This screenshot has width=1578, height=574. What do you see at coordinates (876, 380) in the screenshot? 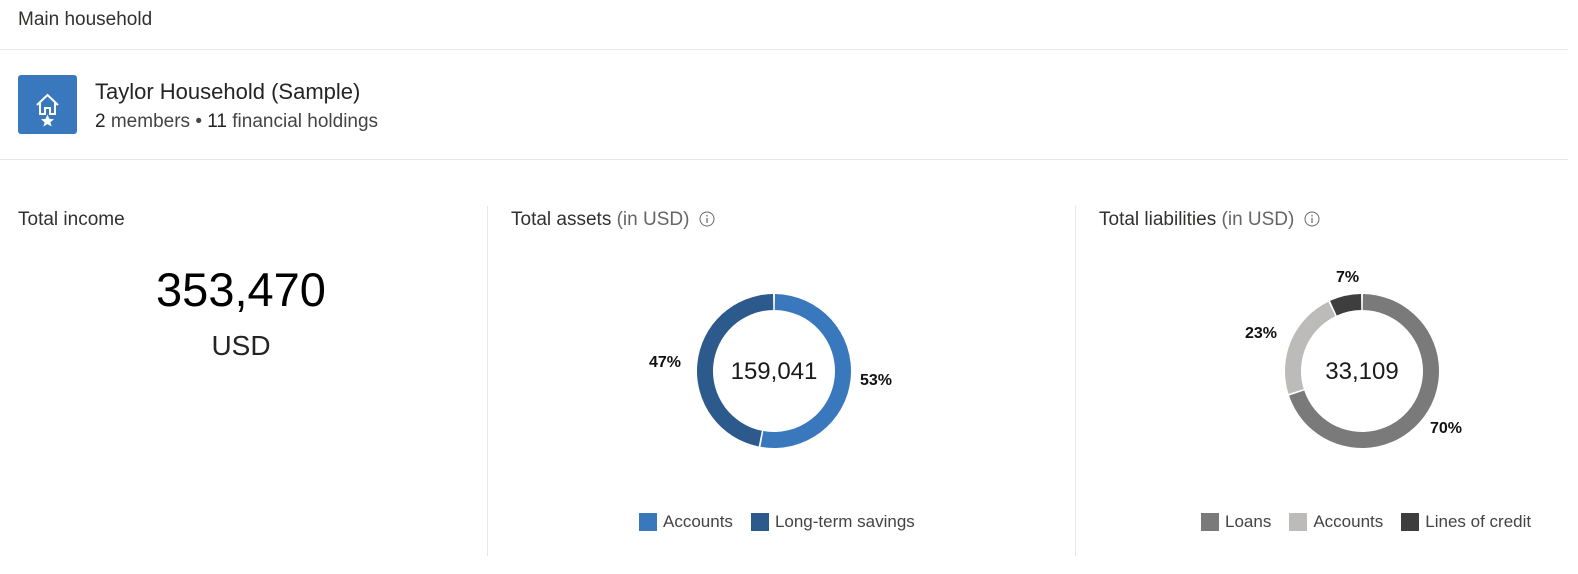
I see `assets-slice-label-accounts: 53%` at bounding box center [876, 380].